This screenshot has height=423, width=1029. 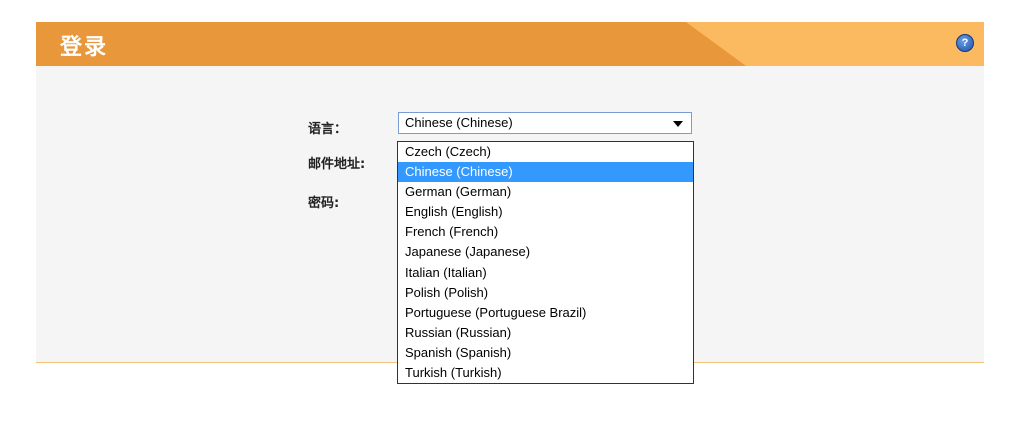 What do you see at coordinates (545, 353) in the screenshot?
I see `language-option: Spanish (Spanish)` at bounding box center [545, 353].